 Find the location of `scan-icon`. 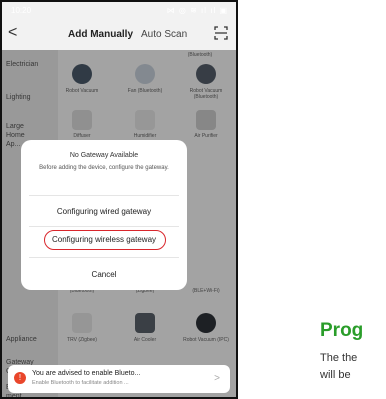

scan-icon is located at coordinates (221, 33).